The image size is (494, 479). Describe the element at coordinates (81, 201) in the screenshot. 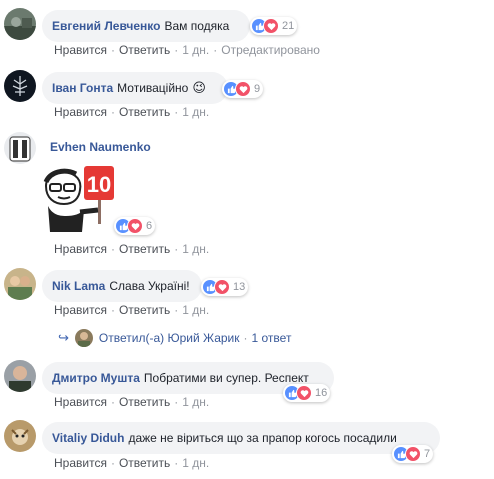

I see `sticker-image: 10` at that location.